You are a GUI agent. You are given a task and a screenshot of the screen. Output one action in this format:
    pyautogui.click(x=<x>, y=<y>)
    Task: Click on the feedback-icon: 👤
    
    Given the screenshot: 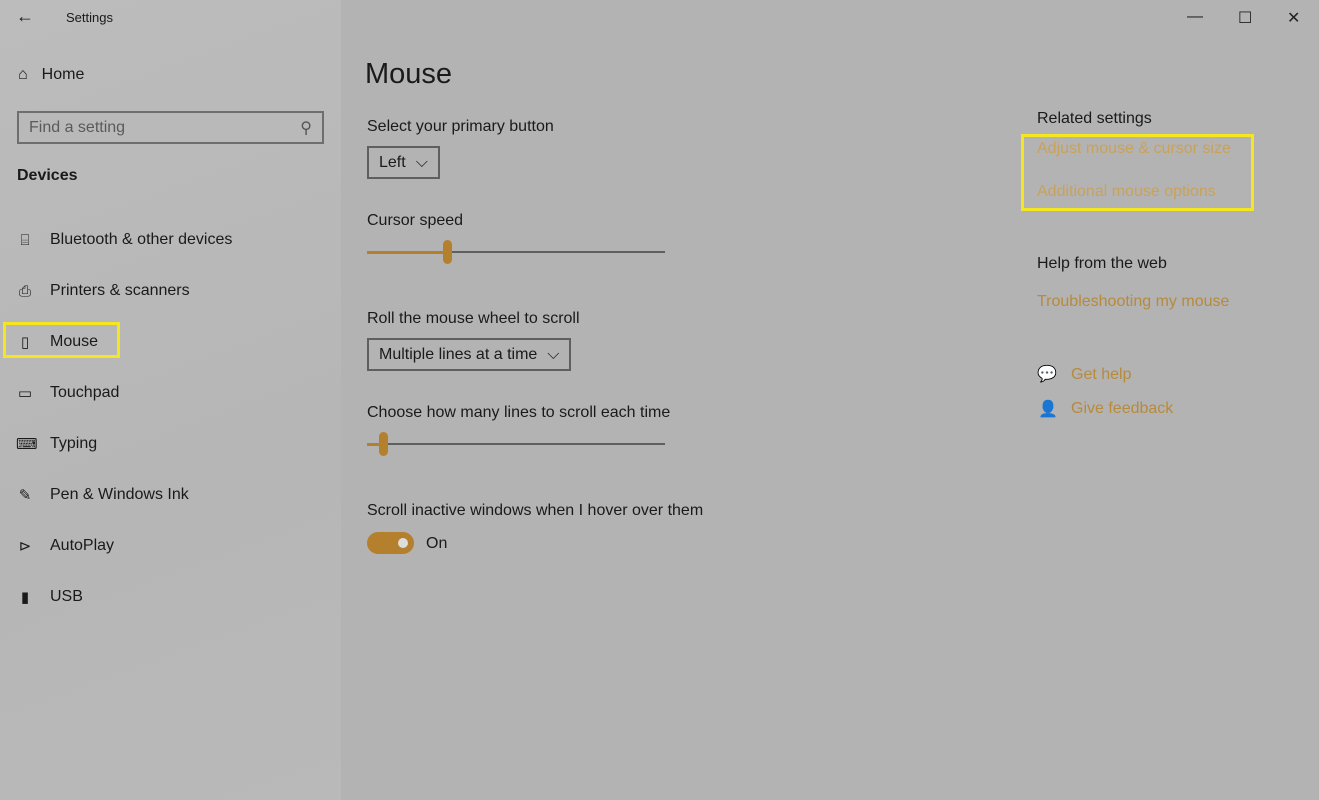 What is the action you would take?
    pyautogui.click(x=1048, y=409)
    